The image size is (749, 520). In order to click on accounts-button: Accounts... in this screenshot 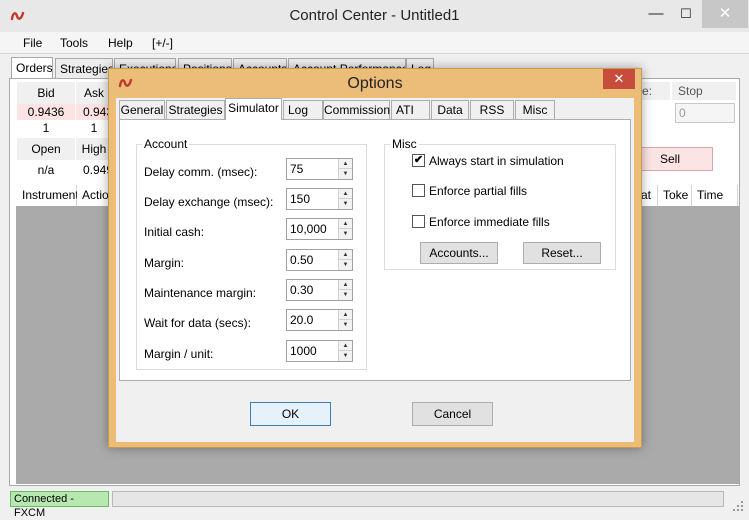, I will do `click(459, 253)`.